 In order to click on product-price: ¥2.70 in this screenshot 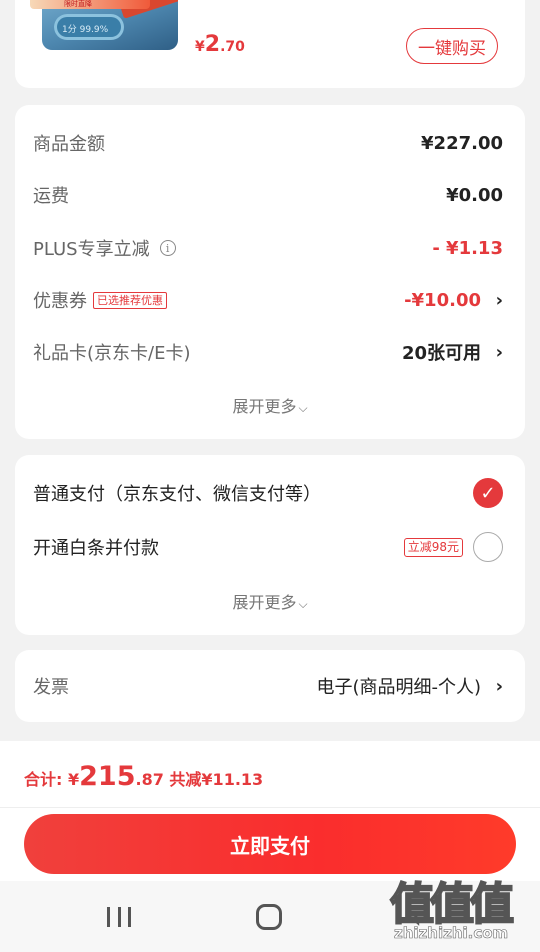, I will do `click(220, 44)`.